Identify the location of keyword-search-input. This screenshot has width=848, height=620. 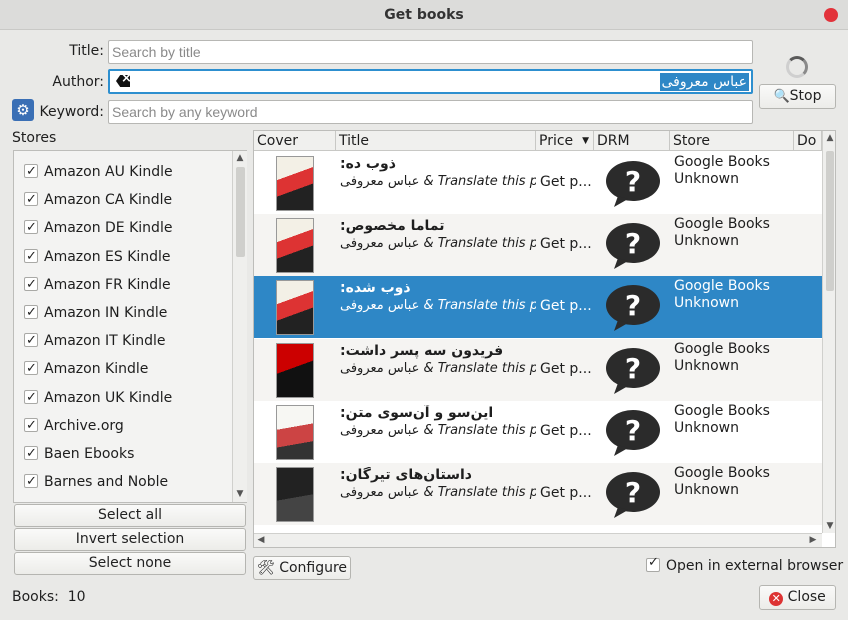
(430, 112).